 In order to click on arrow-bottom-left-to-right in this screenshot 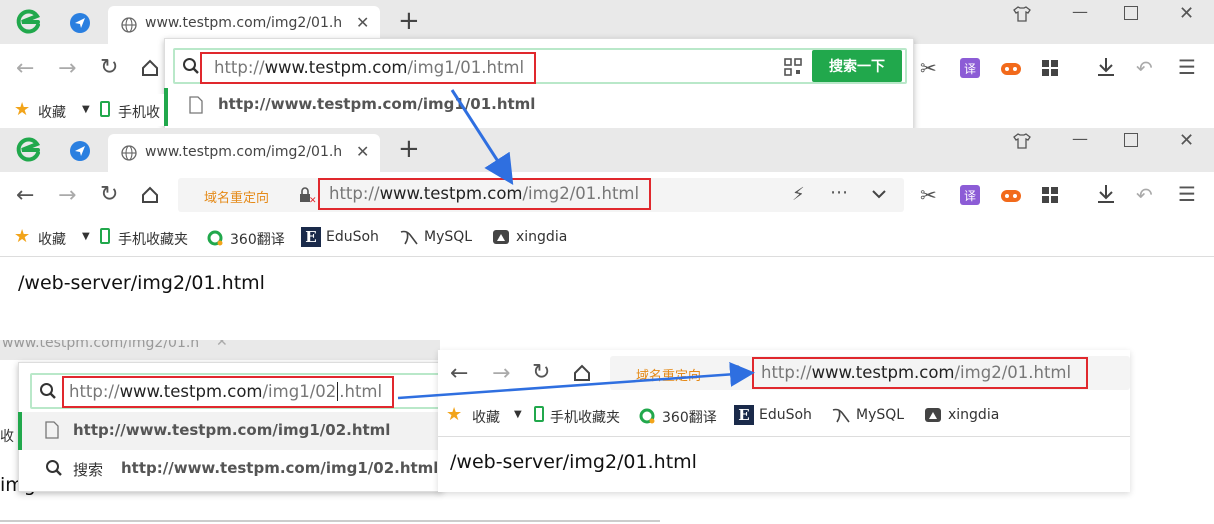, I will do `click(576, 380)`.